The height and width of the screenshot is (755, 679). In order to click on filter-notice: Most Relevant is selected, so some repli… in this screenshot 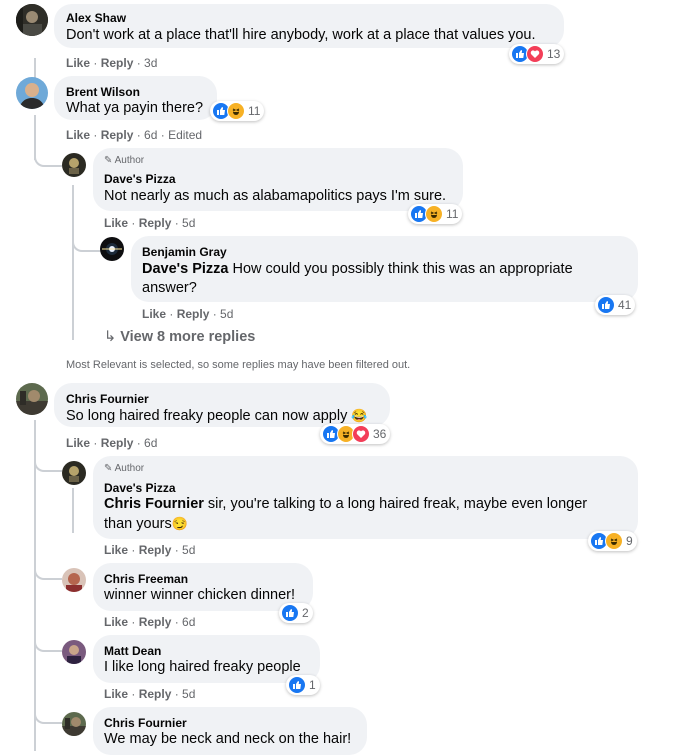, I will do `click(238, 365)`.